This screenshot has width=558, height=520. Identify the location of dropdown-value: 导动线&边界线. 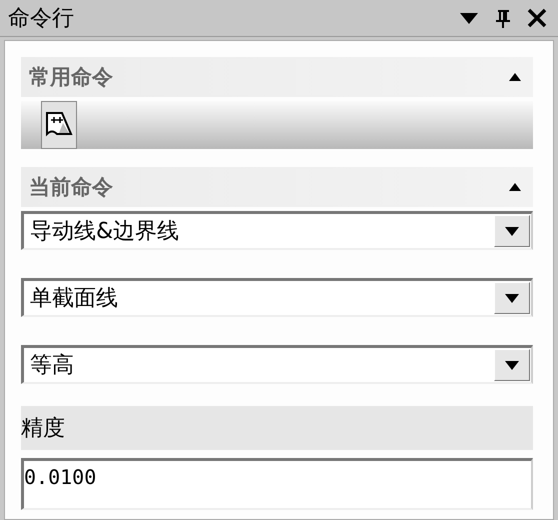
(104, 232).